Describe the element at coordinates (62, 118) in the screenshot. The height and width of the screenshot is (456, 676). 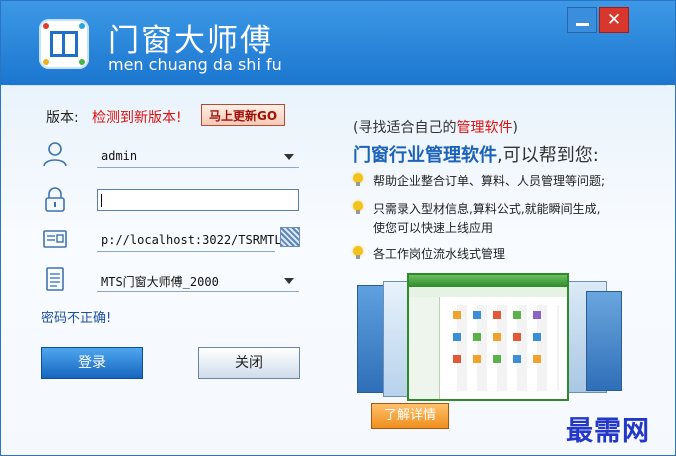
I see `version-label: 版本:` at that location.